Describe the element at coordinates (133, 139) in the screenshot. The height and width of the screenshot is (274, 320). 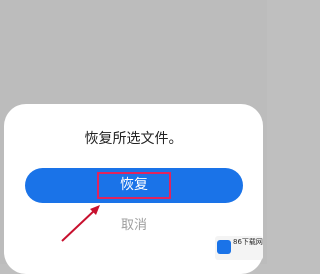
I see `dialog-message: 恢复所选文件。` at that location.